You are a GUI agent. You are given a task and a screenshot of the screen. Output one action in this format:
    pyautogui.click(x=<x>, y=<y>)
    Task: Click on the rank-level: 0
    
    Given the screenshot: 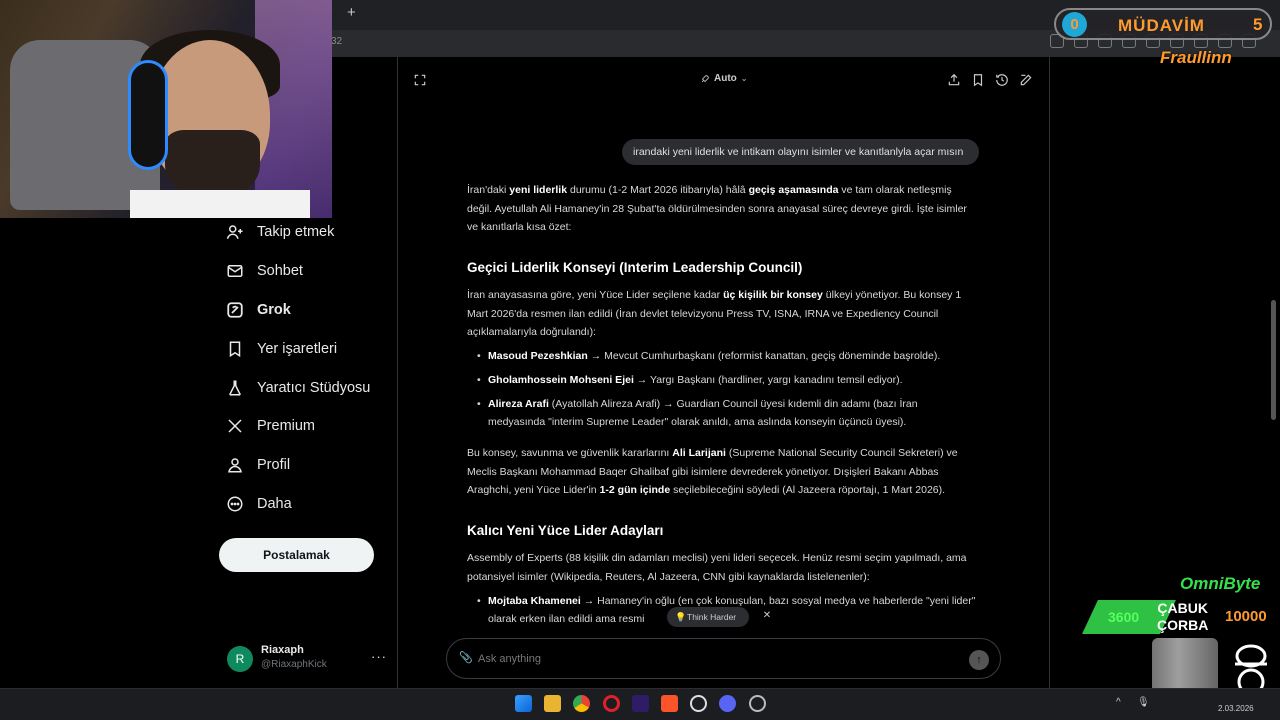 What is the action you would take?
    pyautogui.click(x=1074, y=24)
    